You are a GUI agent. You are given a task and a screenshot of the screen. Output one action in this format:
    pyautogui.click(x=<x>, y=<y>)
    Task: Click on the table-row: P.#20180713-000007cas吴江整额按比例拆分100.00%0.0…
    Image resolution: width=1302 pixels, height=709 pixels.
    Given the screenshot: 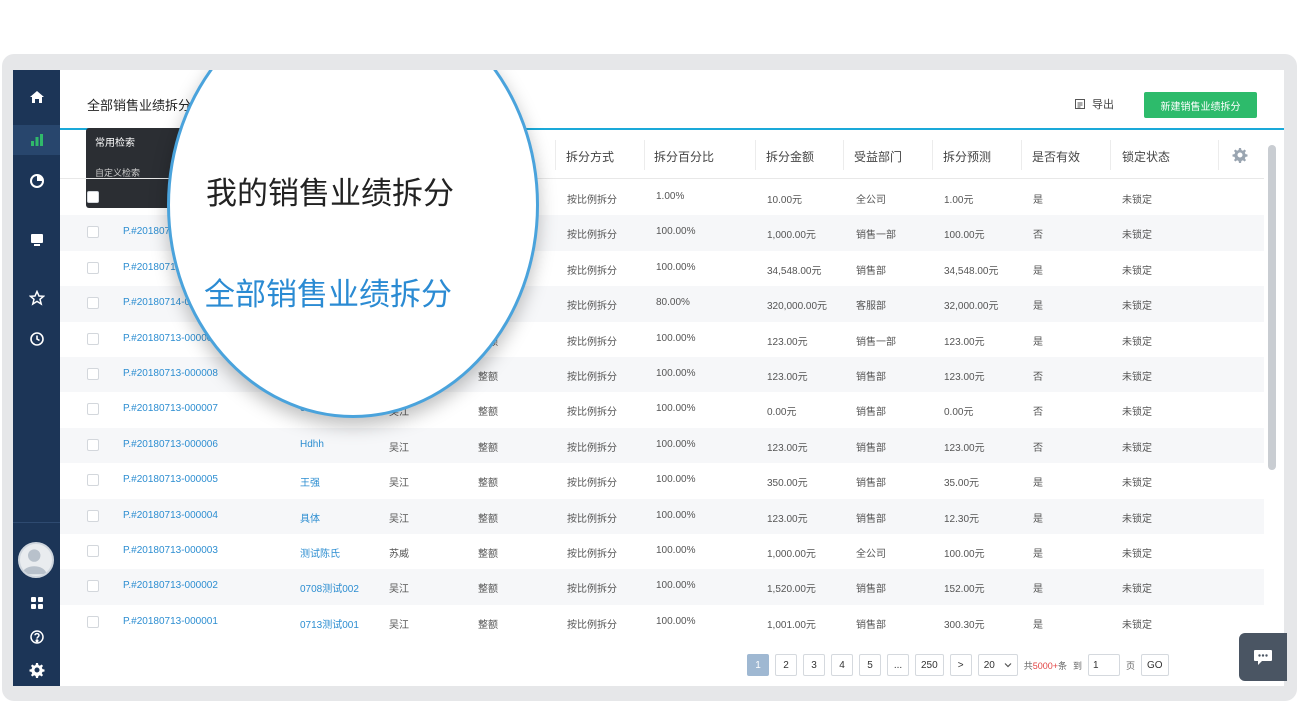 What is the action you would take?
    pyautogui.click(x=662, y=409)
    